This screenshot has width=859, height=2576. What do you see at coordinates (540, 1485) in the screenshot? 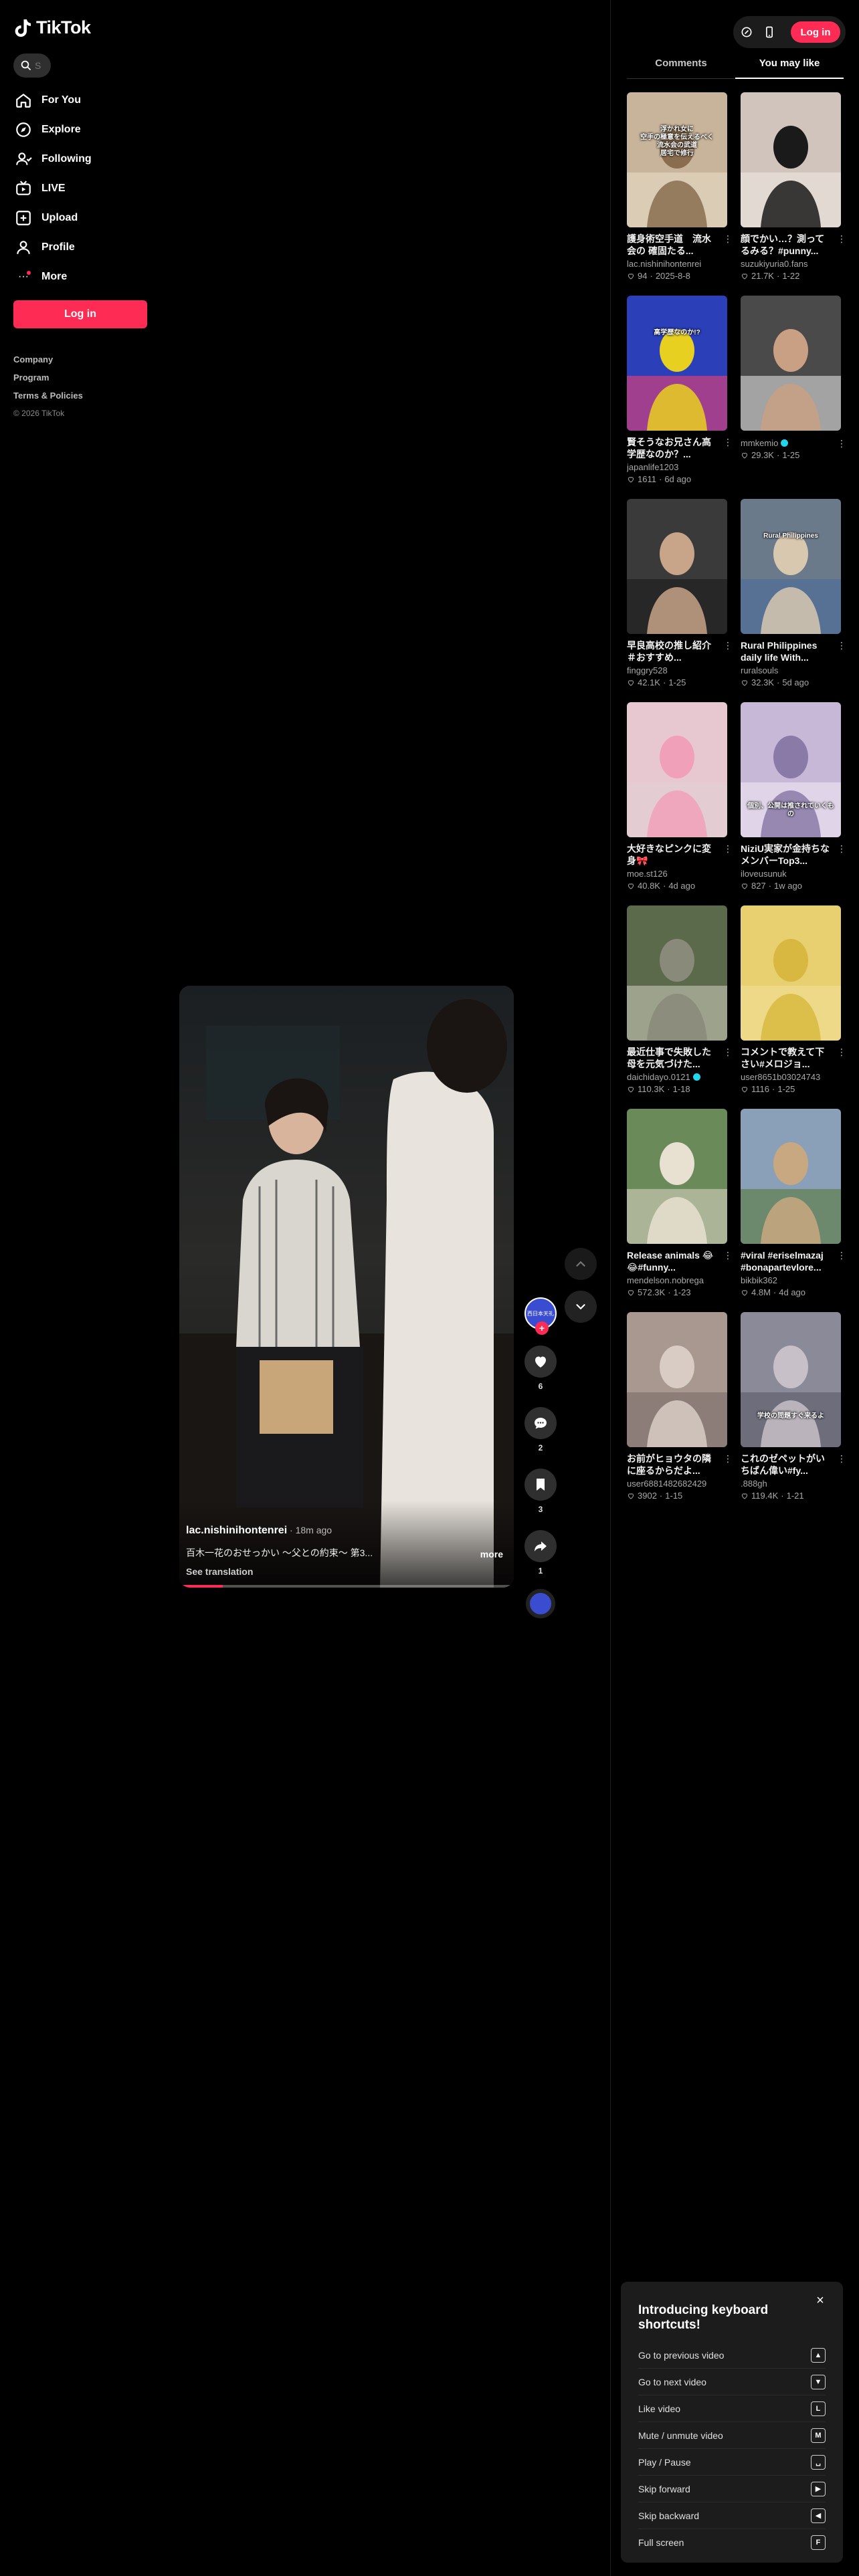
I see `save-button` at bounding box center [540, 1485].